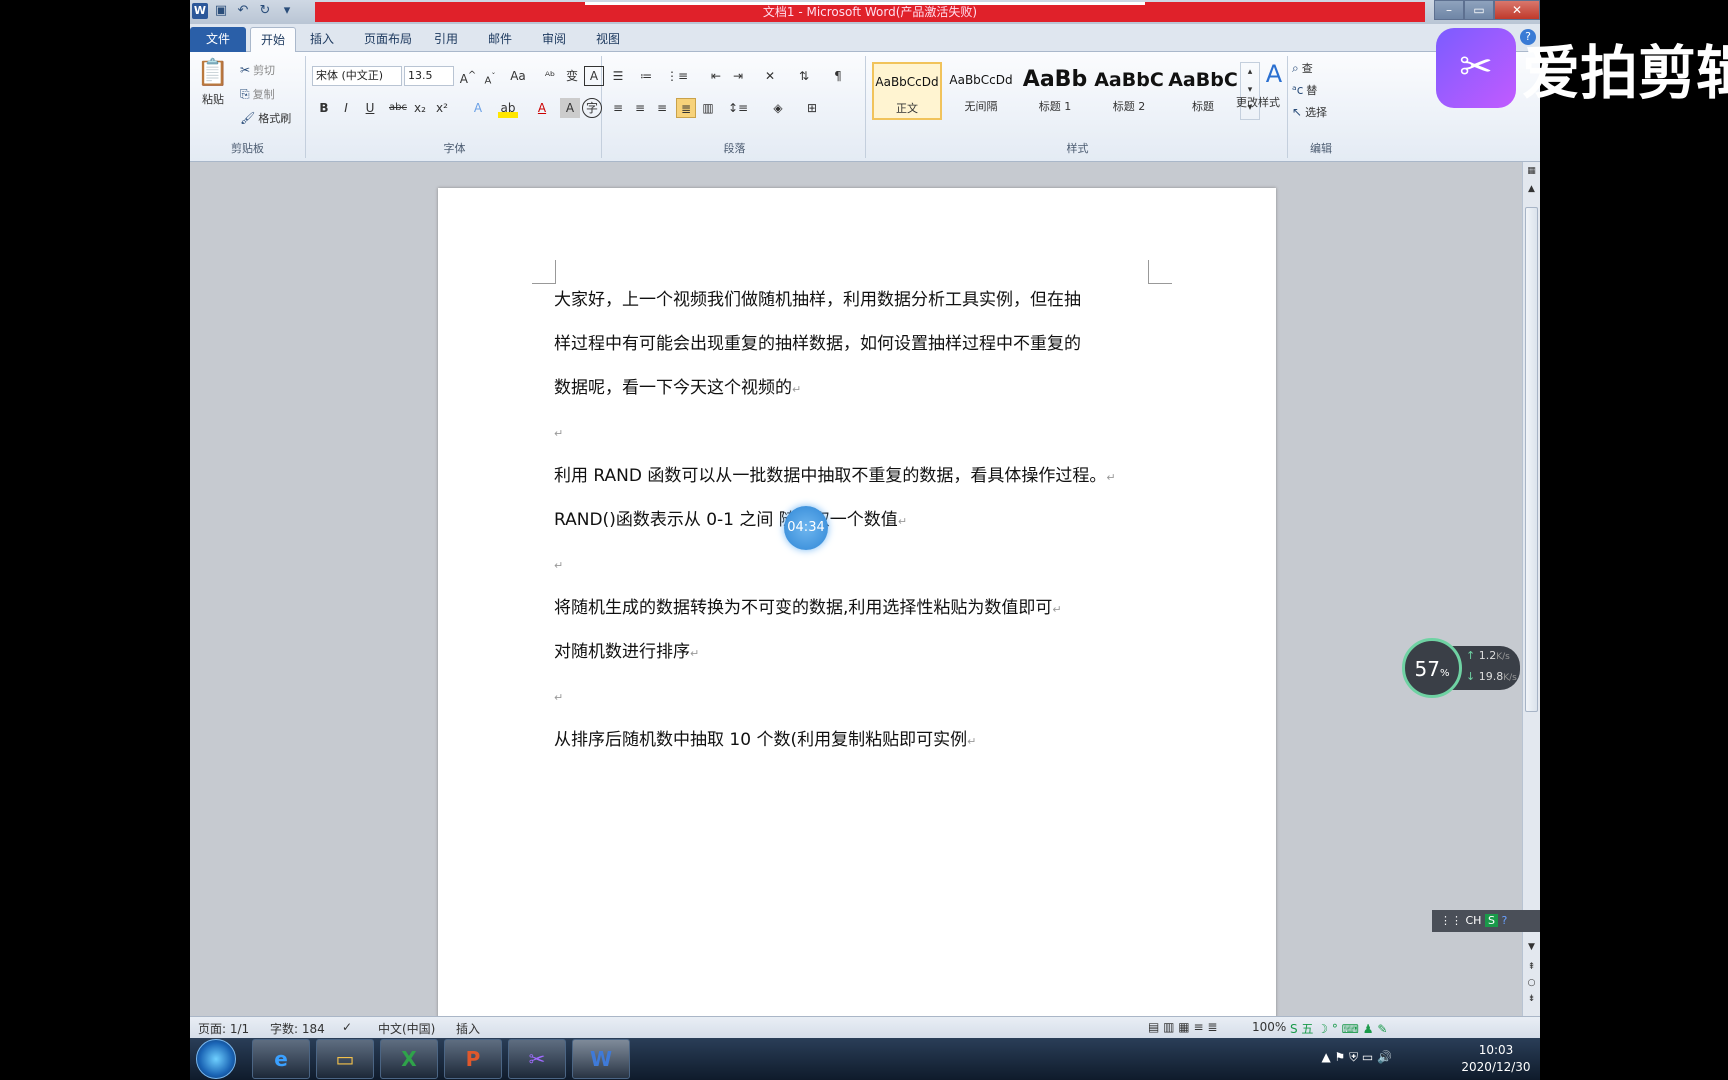 Image resolution: width=1728 pixels, height=1080 pixels. What do you see at coordinates (686, 108) in the screenshot?
I see `justify-icon: ≣` at bounding box center [686, 108].